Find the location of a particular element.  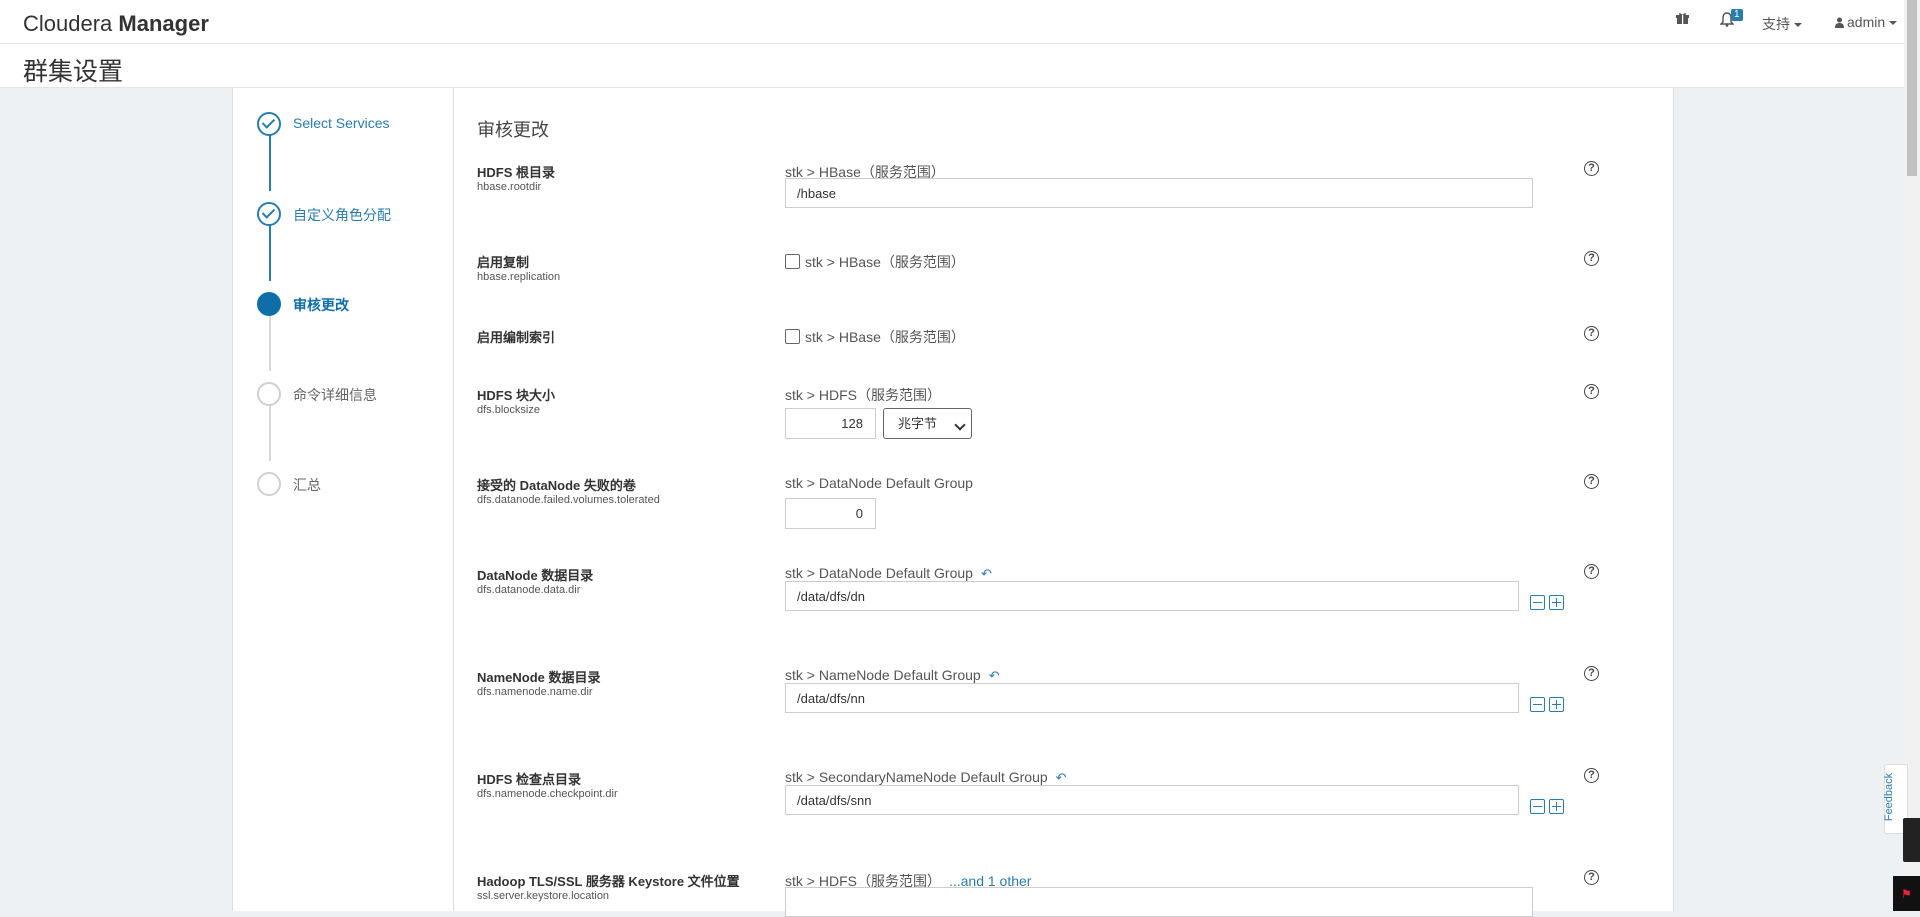

config-scope: stk > SecondaryNameNode Default Group ↶ is located at coordinates (926, 777).